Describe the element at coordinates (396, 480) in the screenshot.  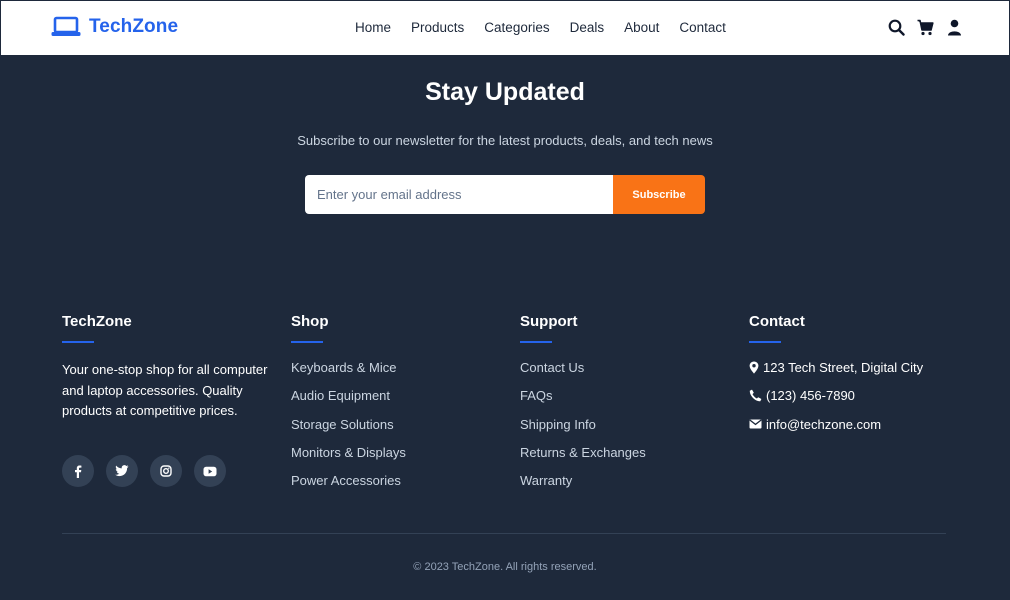
I see `shop-link-power: Power Accessories` at that location.